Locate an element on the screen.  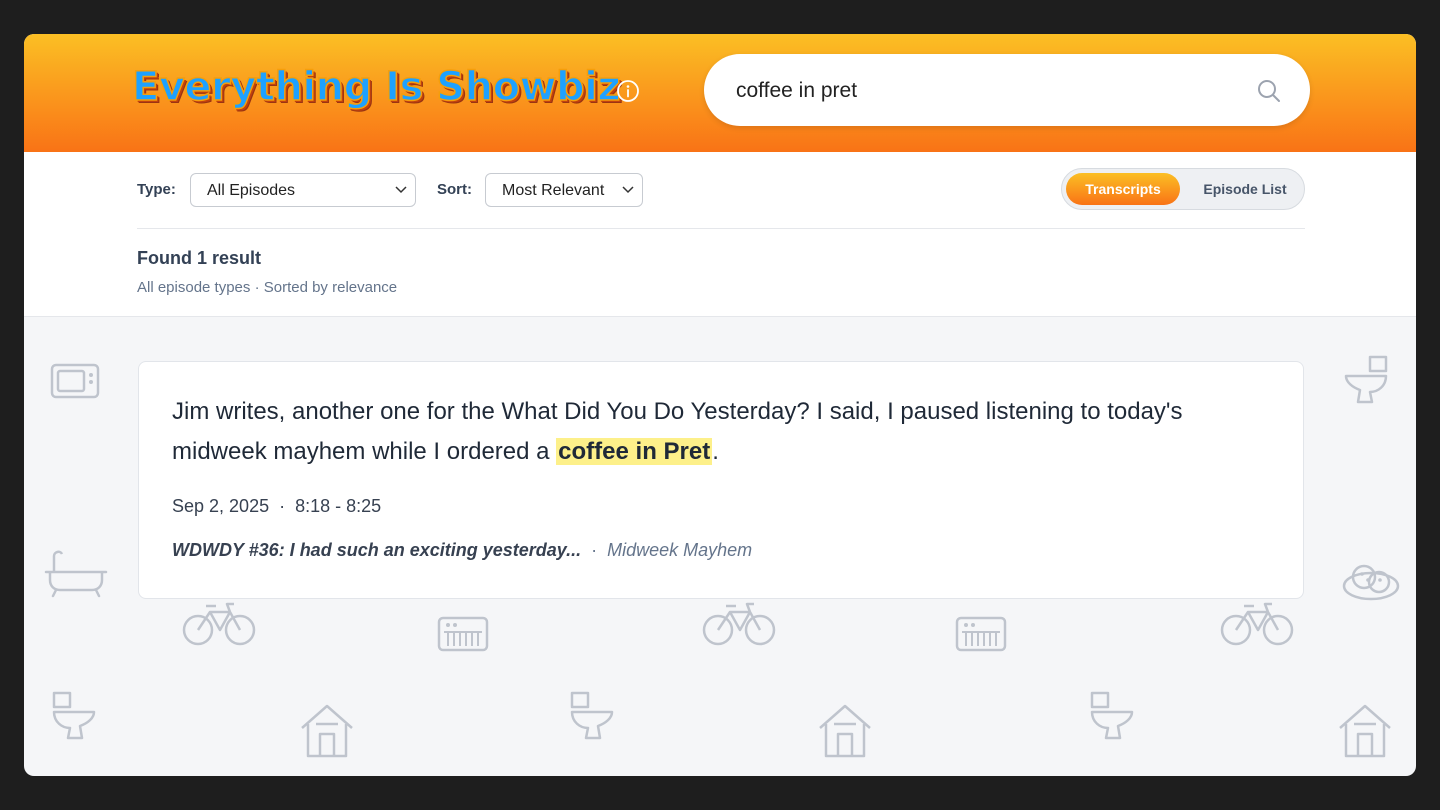
snippet-end: . is located at coordinates (715, 451).